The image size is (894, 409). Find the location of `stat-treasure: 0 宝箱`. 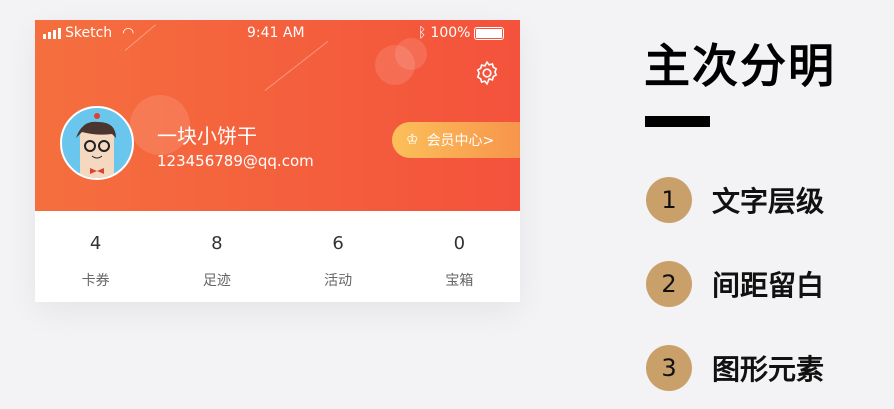

stat-treasure: 0 宝箱 is located at coordinates (459, 256).